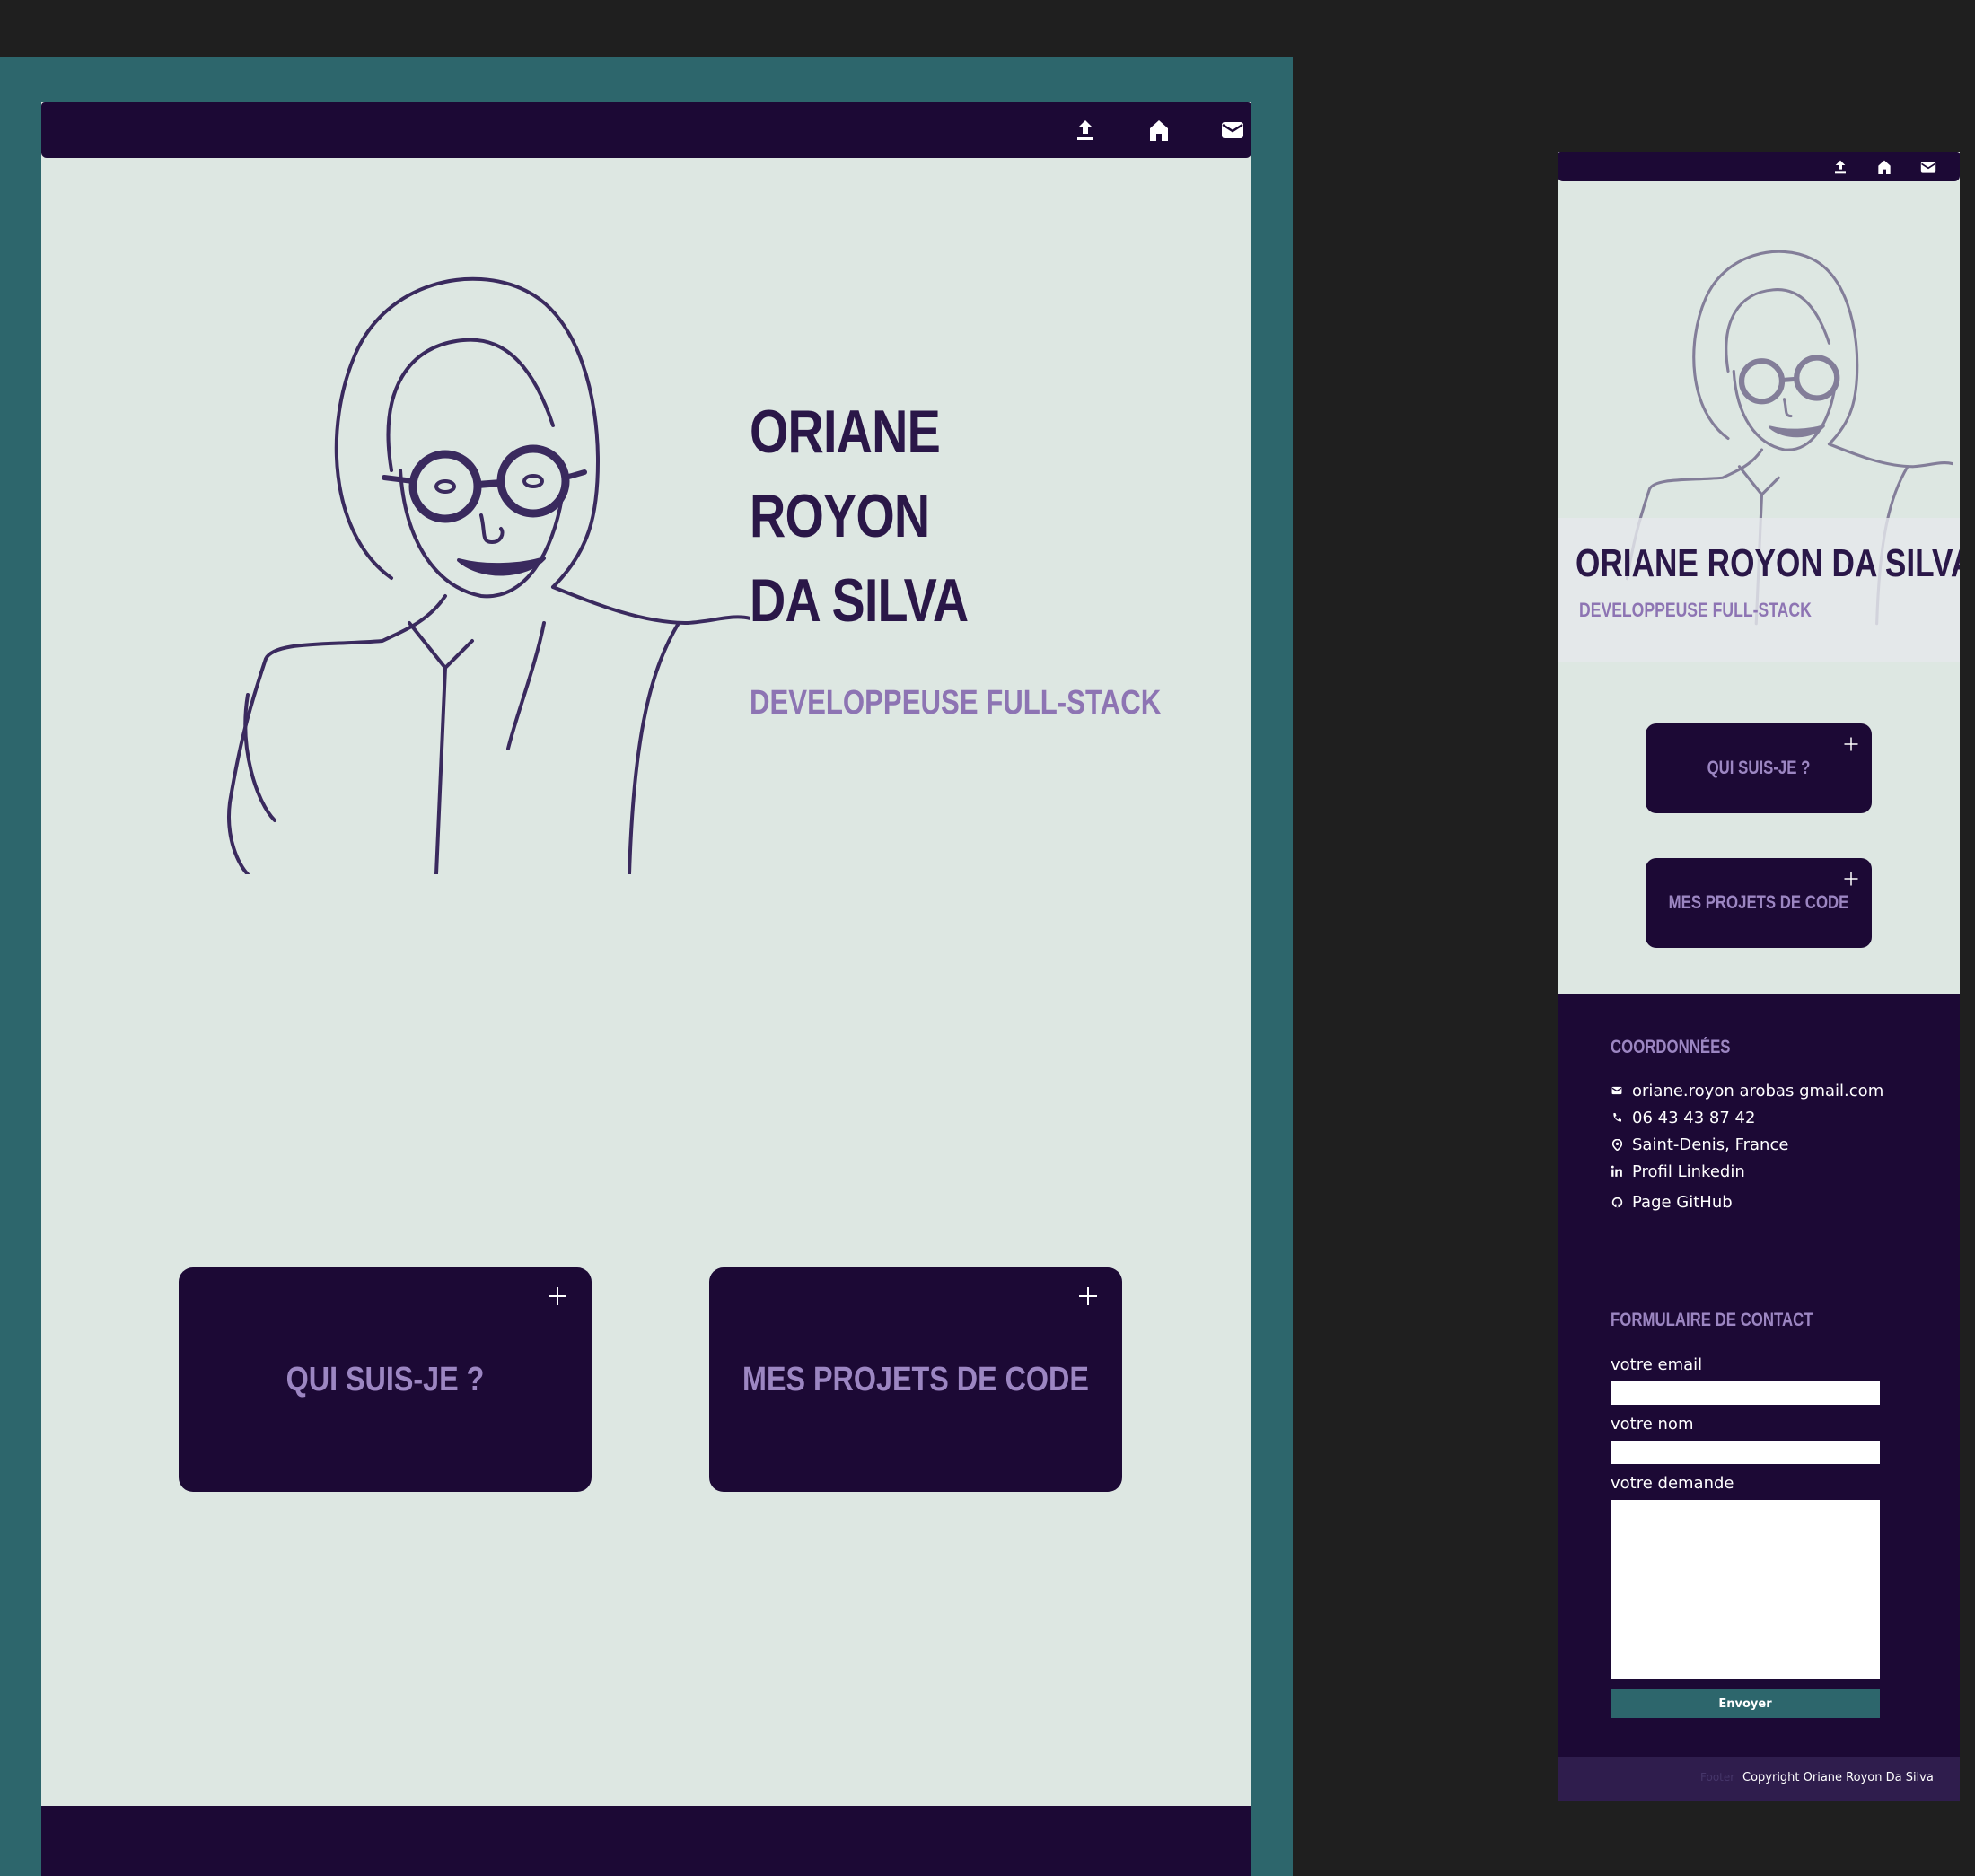 The image size is (1975, 1876). What do you see at coordinates (1672, 1483) in the screenshot?
I see `request-label: votre demande` at bounding box center [1672, 1483].